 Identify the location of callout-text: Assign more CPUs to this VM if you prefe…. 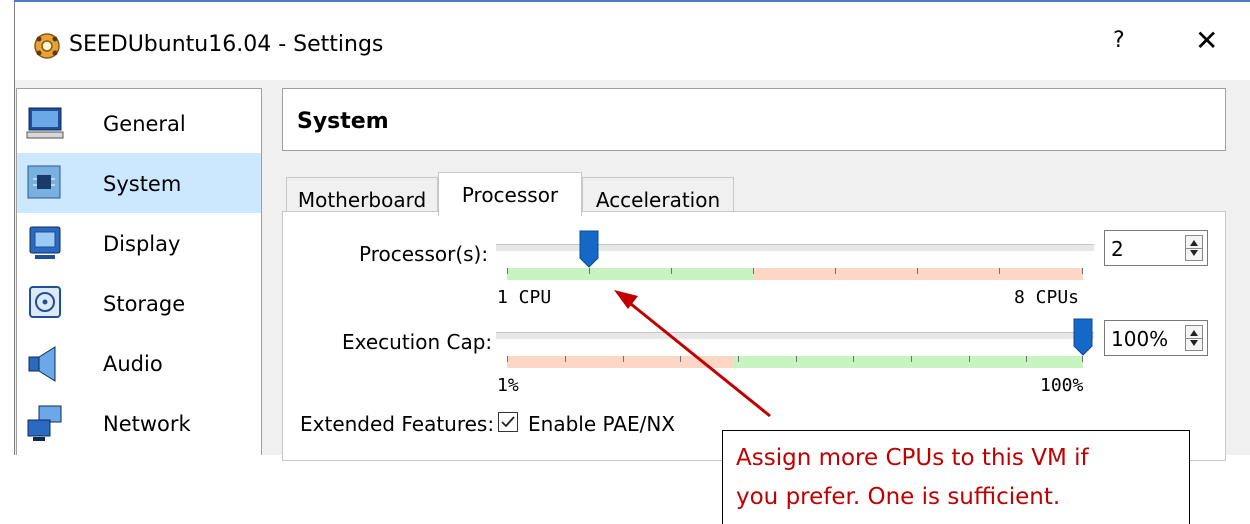
(912, 477).